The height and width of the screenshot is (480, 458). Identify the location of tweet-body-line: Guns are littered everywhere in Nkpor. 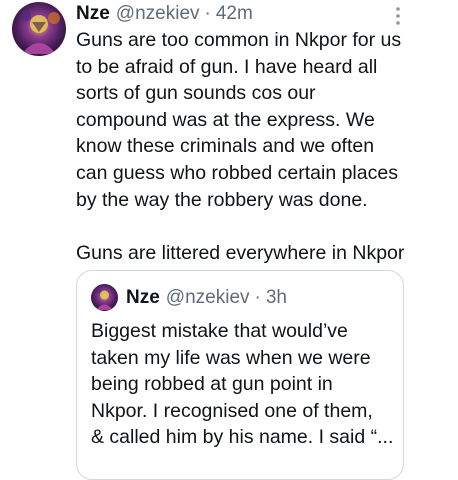
(240, 252).